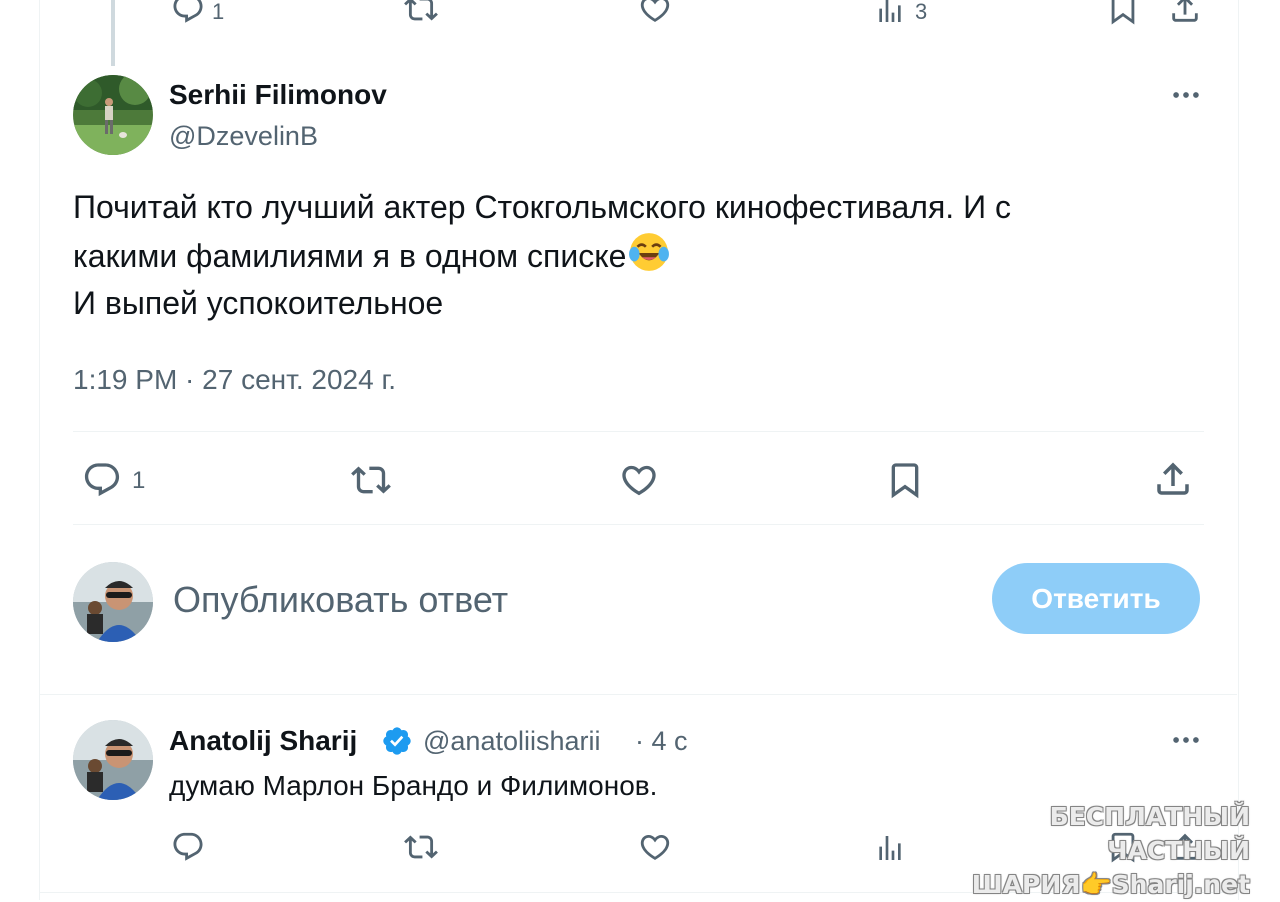  I want to click on reply-text: думаю Марлон Брандо и Филимонов., so click(413, 785).